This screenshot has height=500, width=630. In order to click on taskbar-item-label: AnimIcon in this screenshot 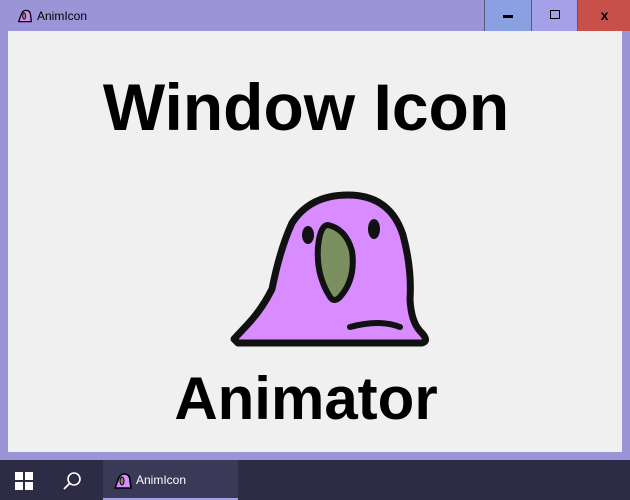, I will do `click(161, 480)`.